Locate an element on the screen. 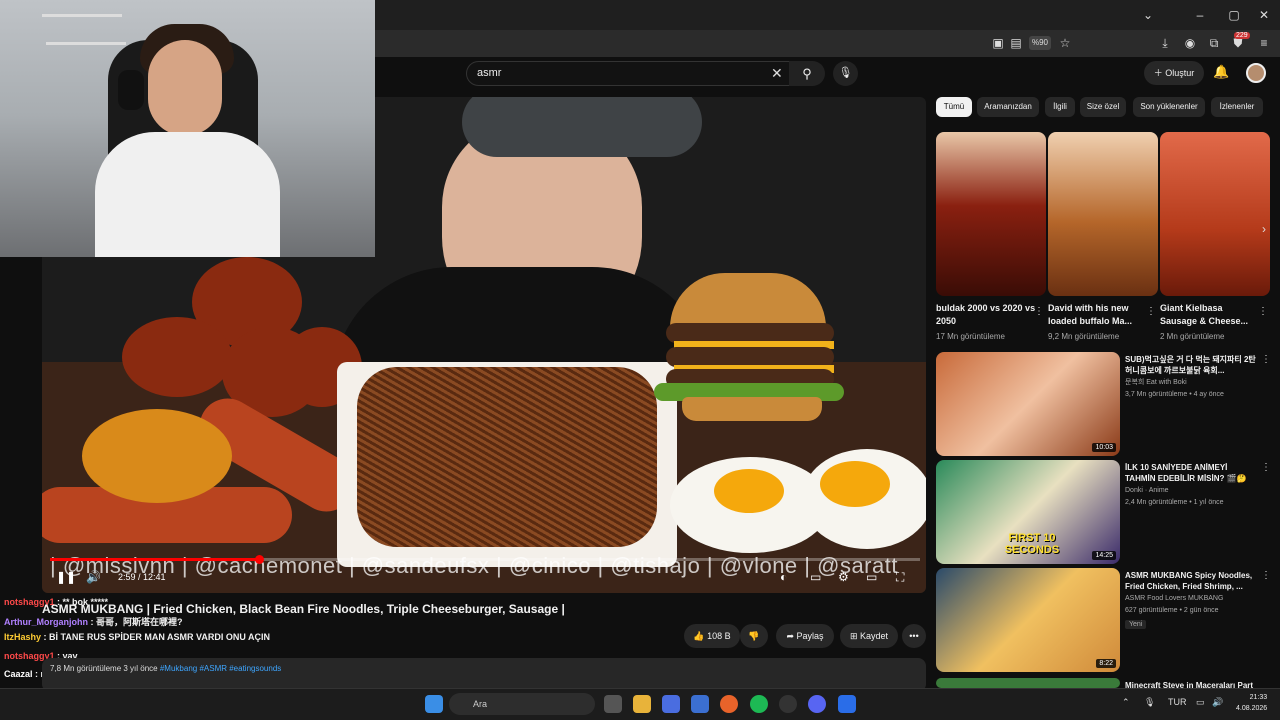 This screenshot has height=720, width=1280. chevron-down-icon: ⌄ is located at coordinates (1148, 15).